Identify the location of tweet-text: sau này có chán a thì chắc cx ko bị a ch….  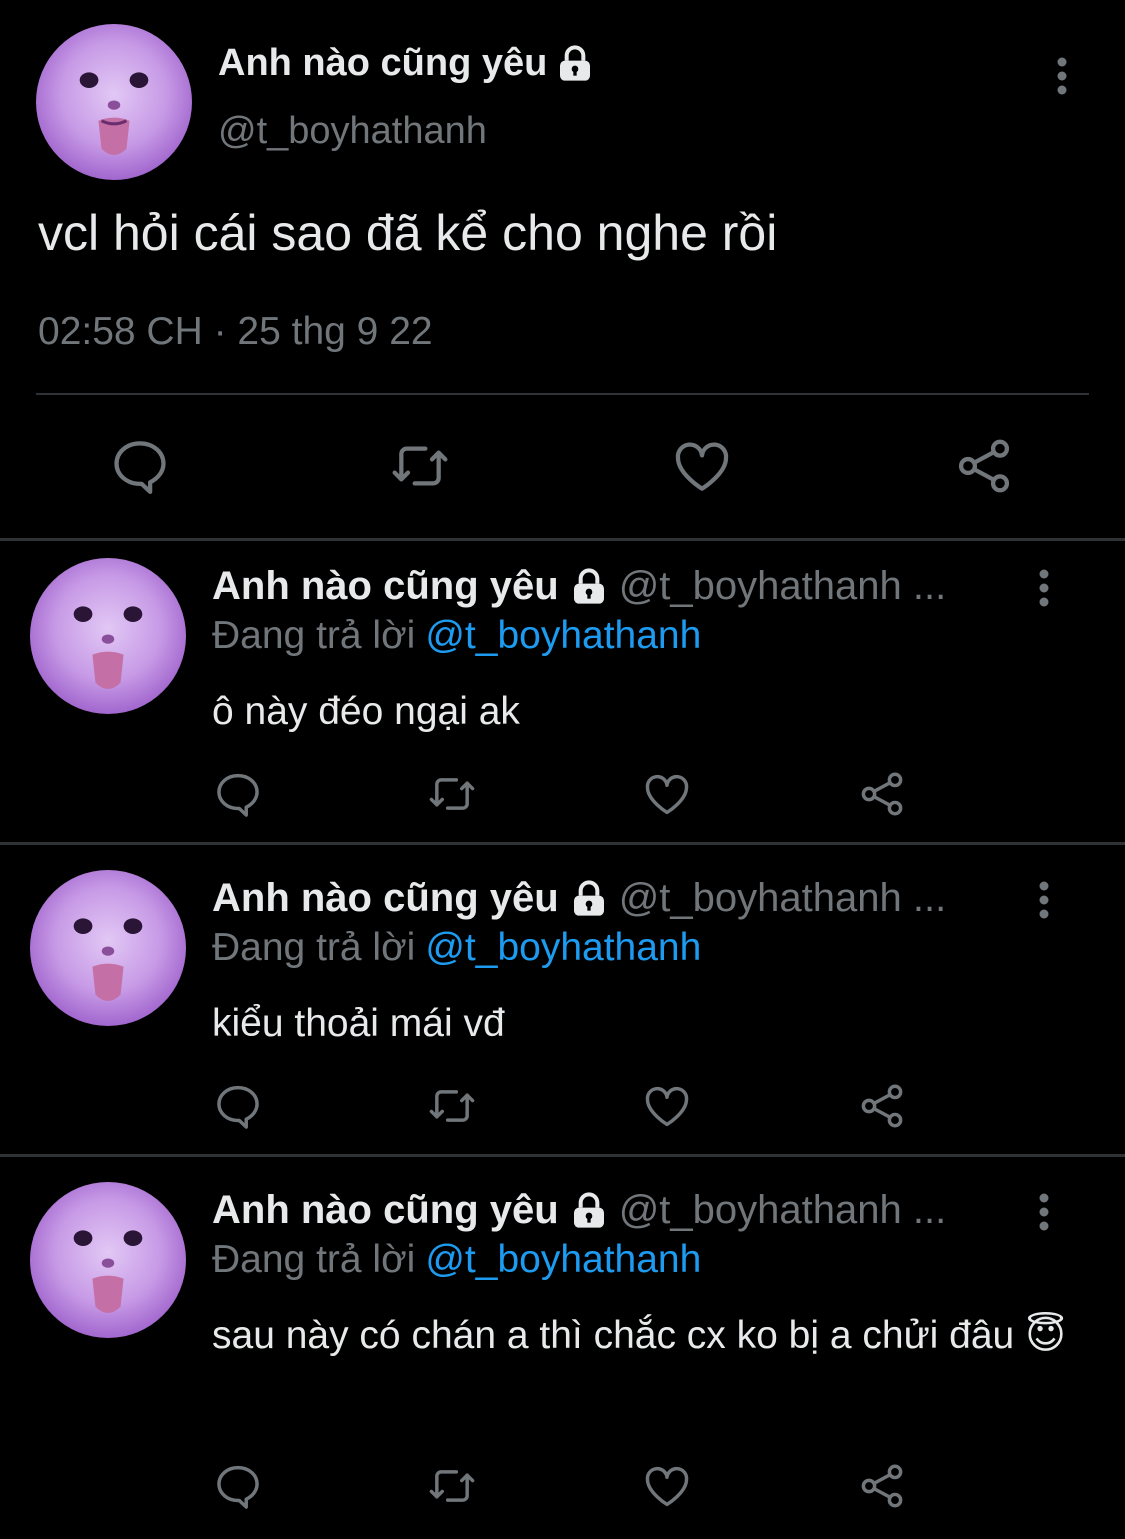
(639, 1335).